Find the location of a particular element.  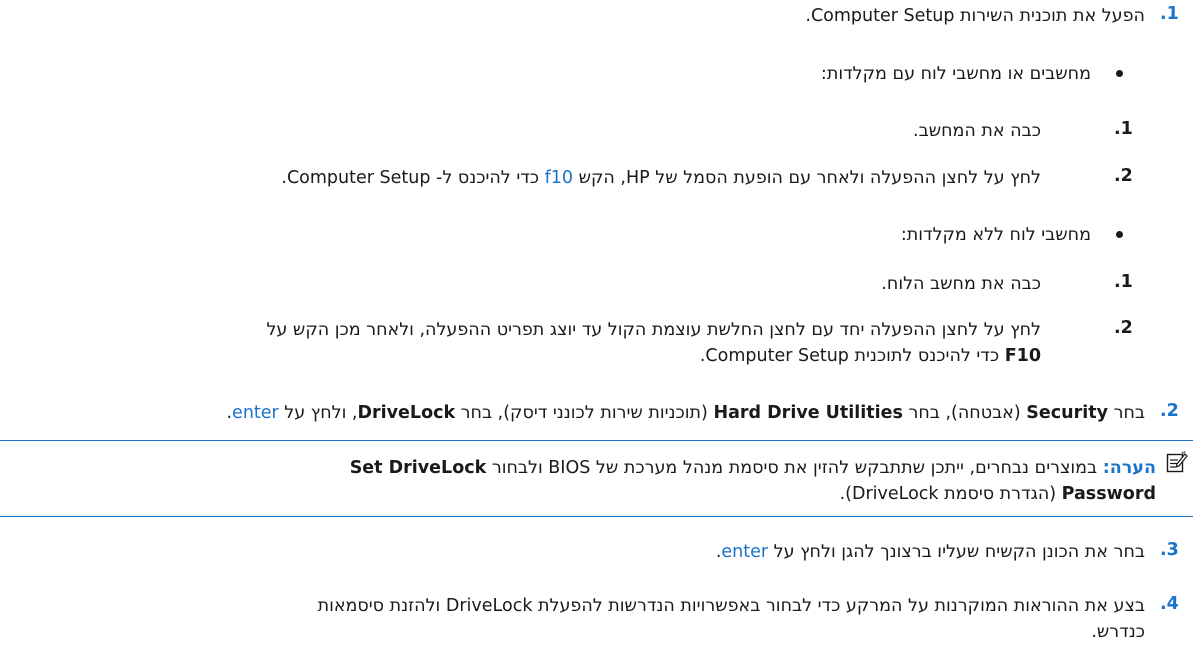

step-1-text: הפעל את תוכנית השירות Computer Setup. is located at coordinates (975, 16).